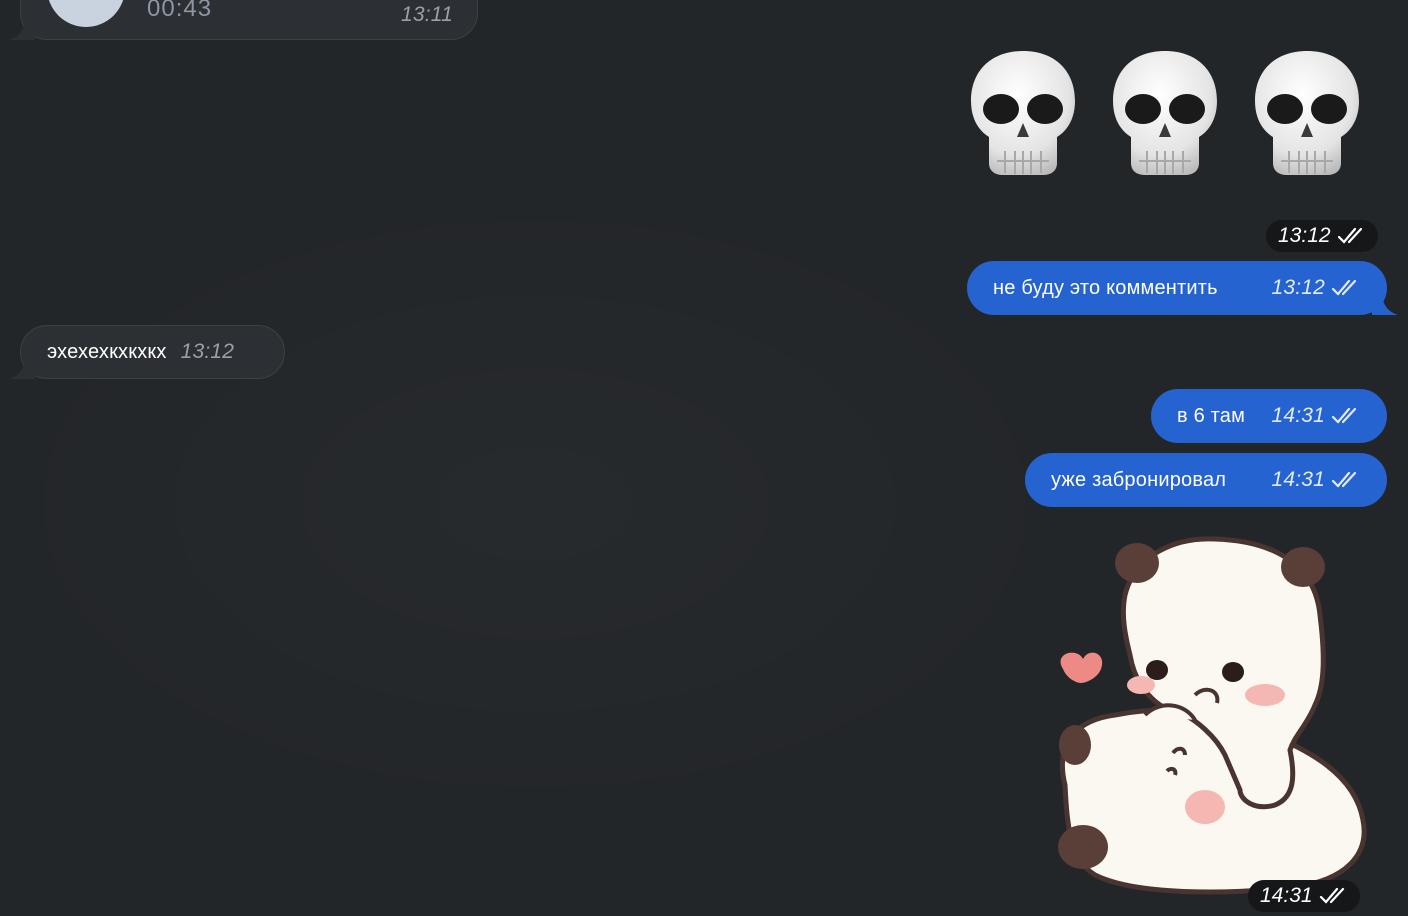 This screenshot has width=1408, height=916. What do you see at coordinates (1211, 415) in the screenshot?
I see `message-text: в 6 там` at bounding box center [1211, 415].